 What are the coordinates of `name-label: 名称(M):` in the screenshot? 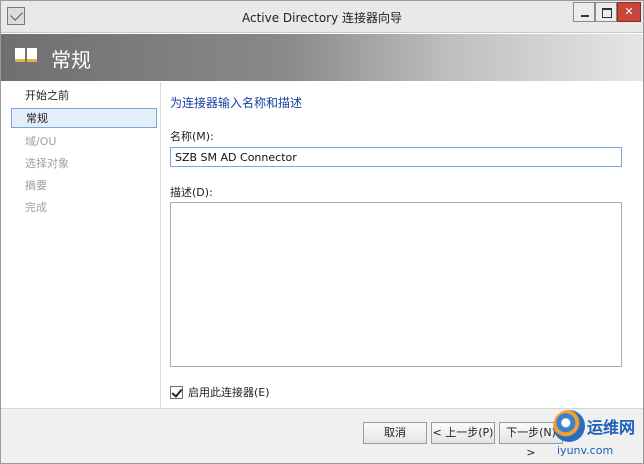 It's located at (192, 136).